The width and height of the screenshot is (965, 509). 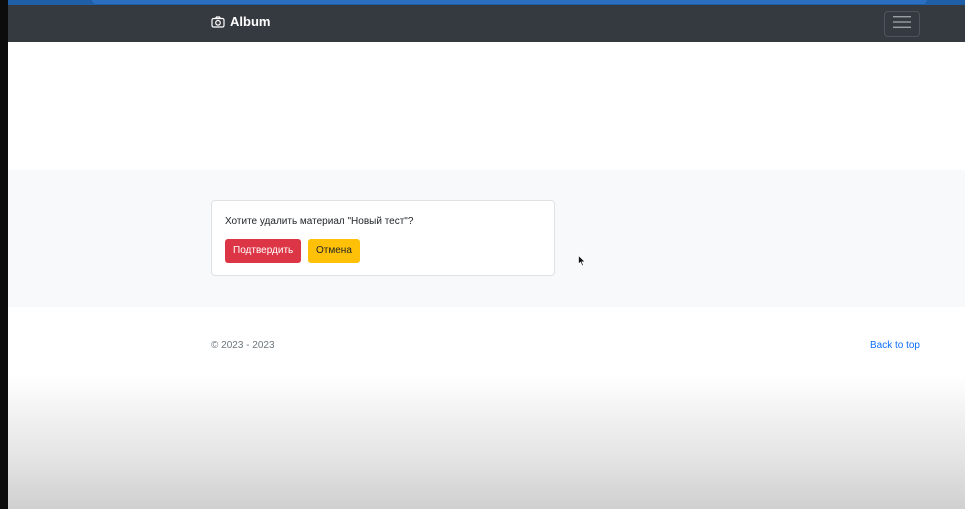 I want to click on navbar-toggler-button, so click(x=902, y=24).